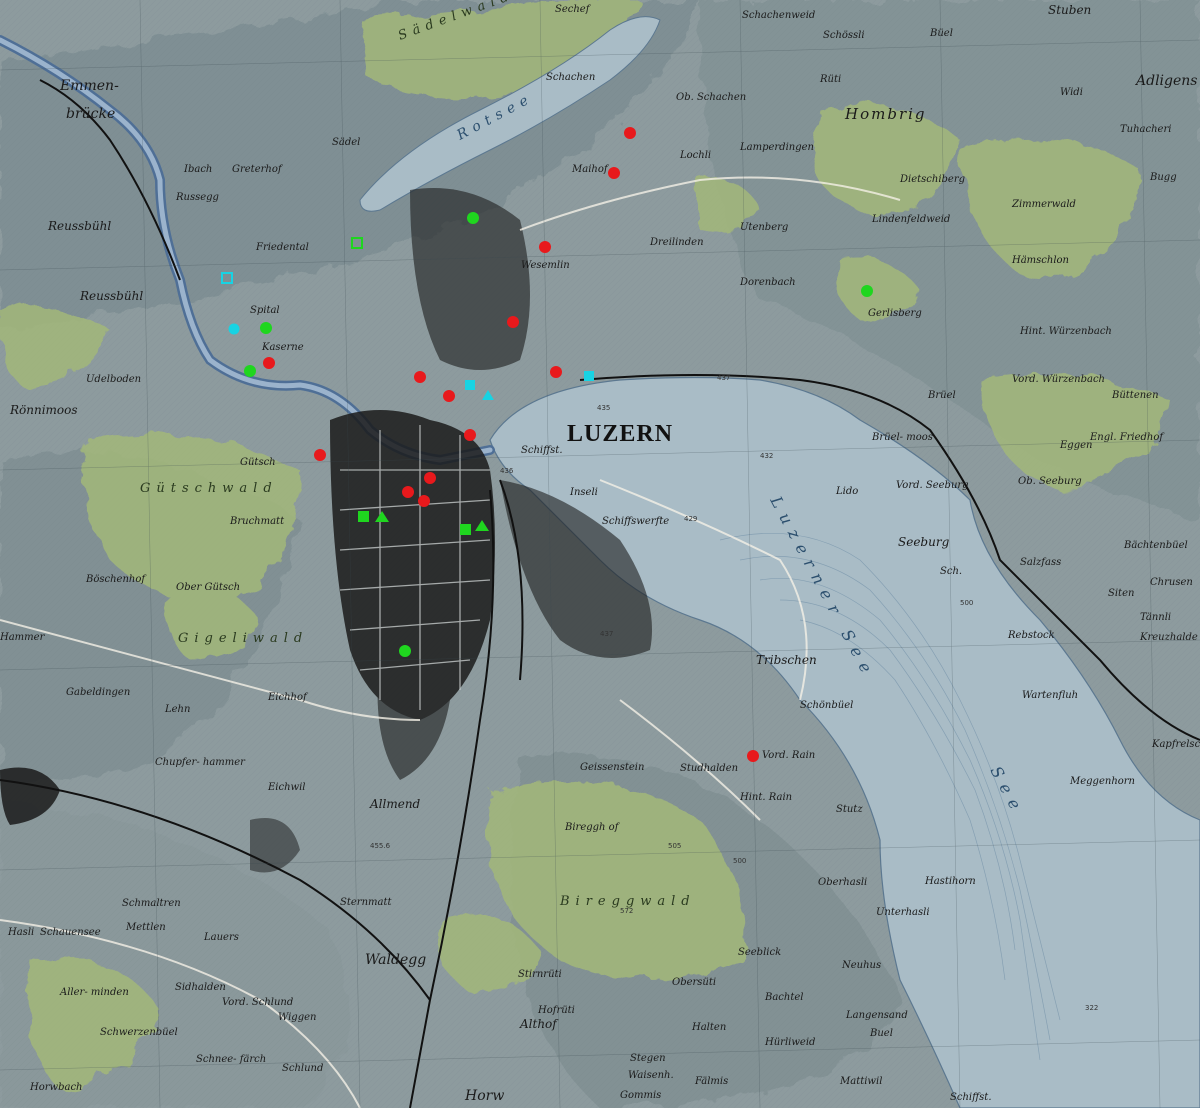 The image size is (1200, 1108). Describe the element at coordinates (941, 33) in the screenshot. I see `place-label: Büel` at that location.